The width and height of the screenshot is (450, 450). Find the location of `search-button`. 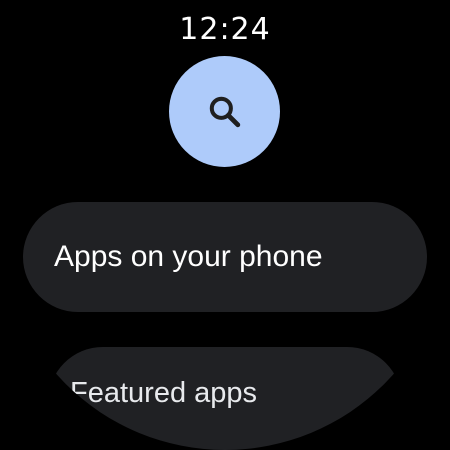

search-button is located at coordinates (224, 111).